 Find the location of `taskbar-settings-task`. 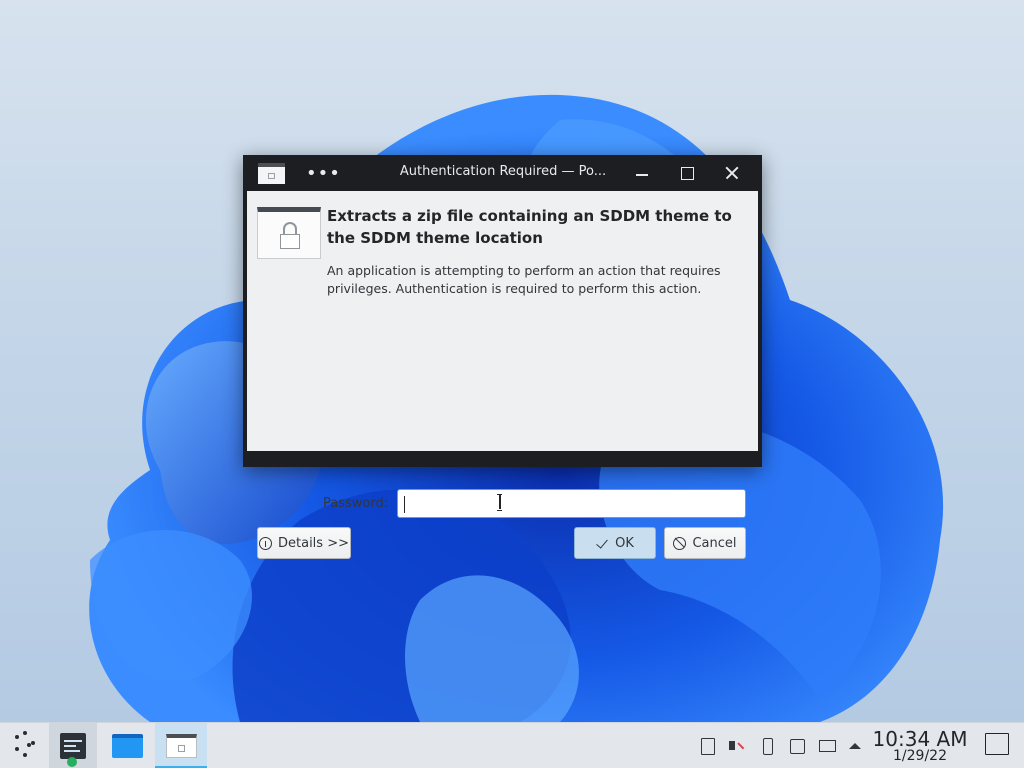

taskbar-settings-task is located at coordinates (73, 745).